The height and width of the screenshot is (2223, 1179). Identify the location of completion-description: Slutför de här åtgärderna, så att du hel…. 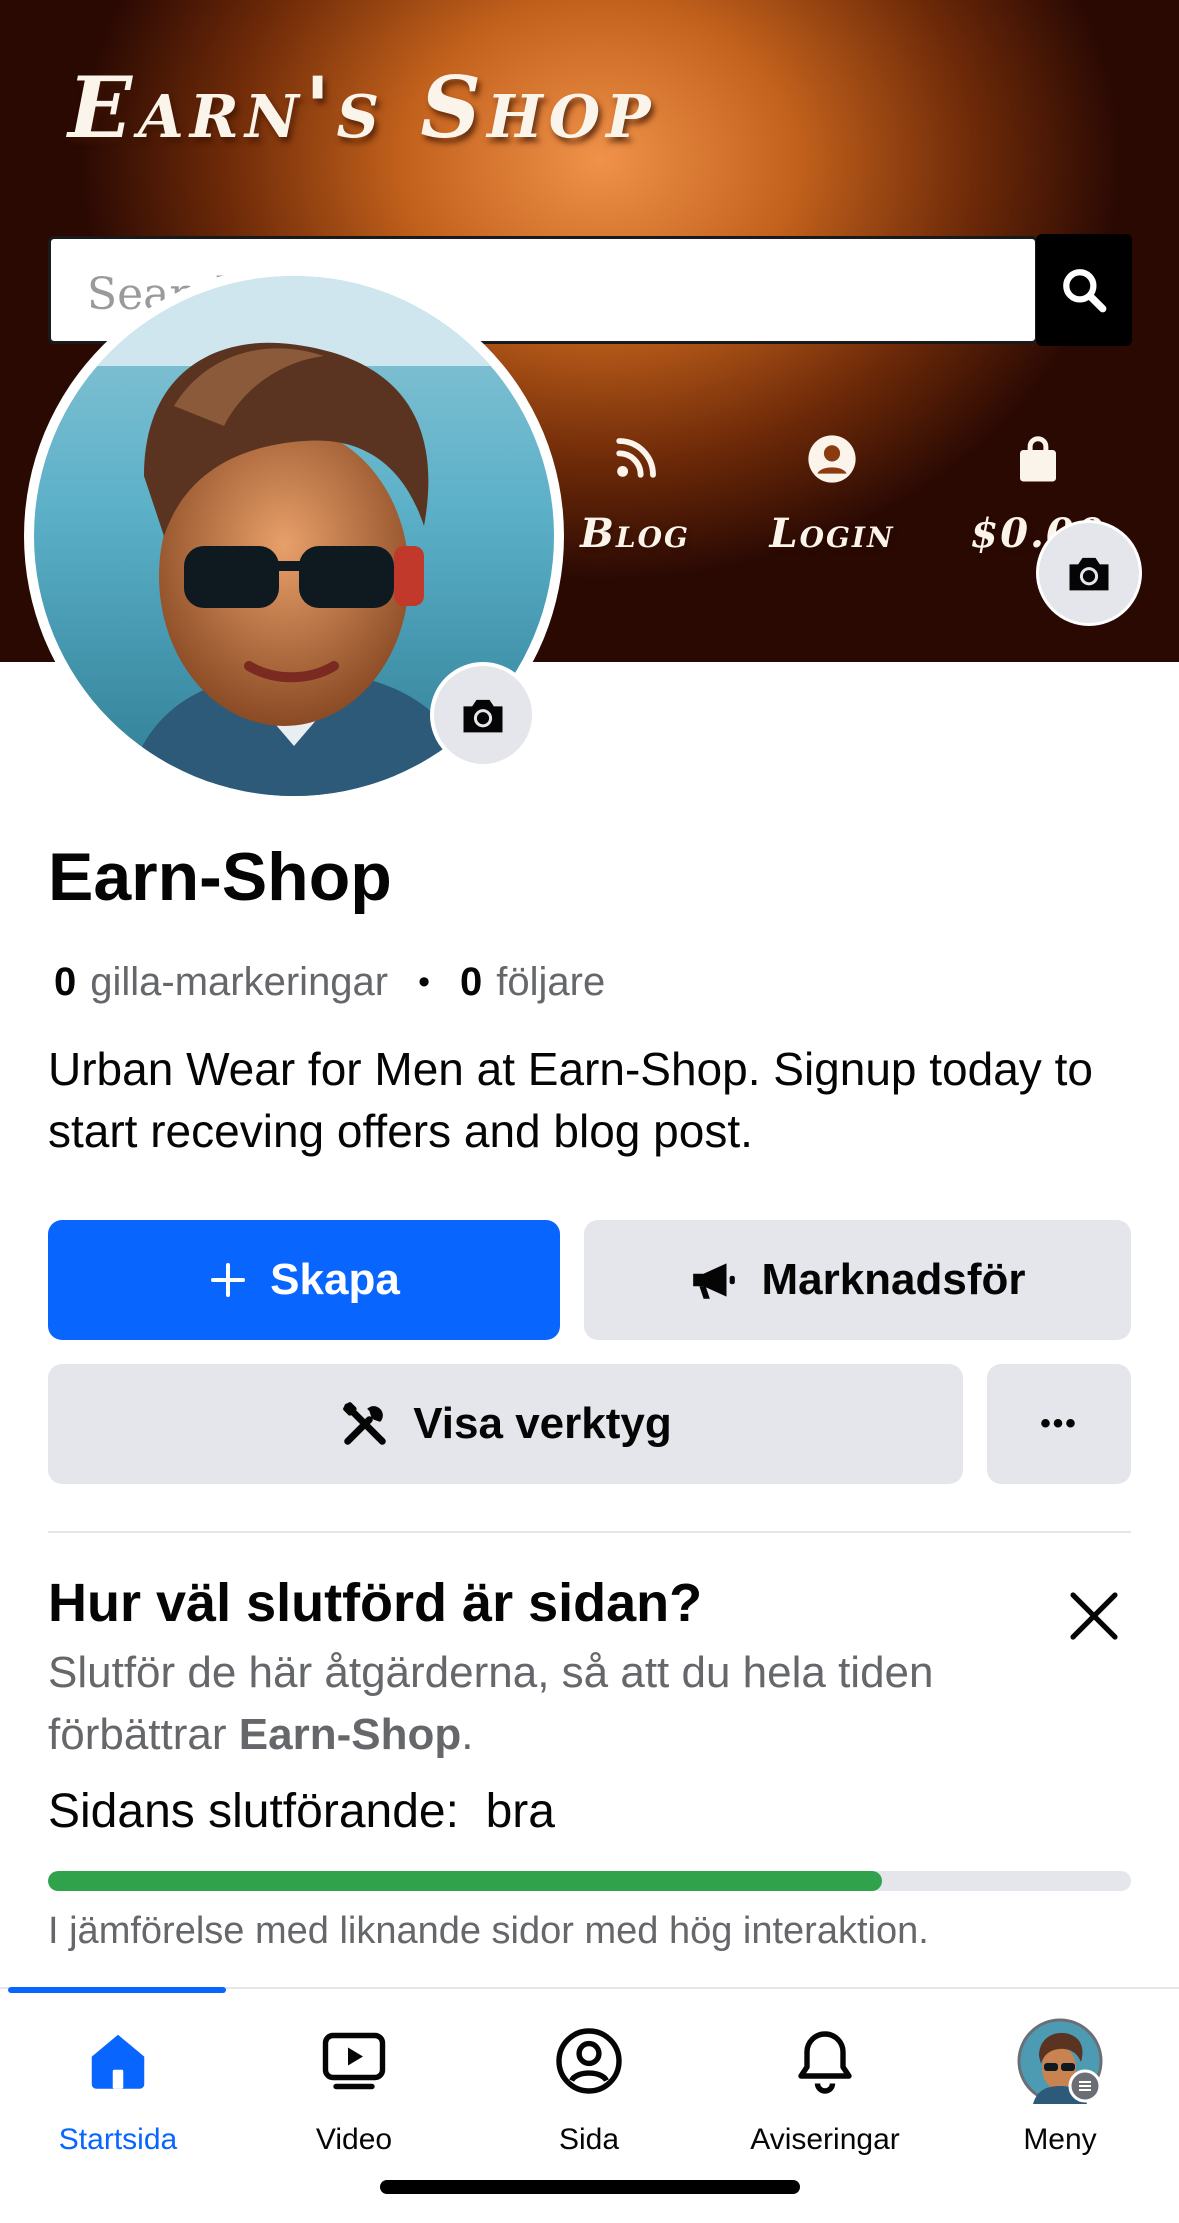
(573, 1704).